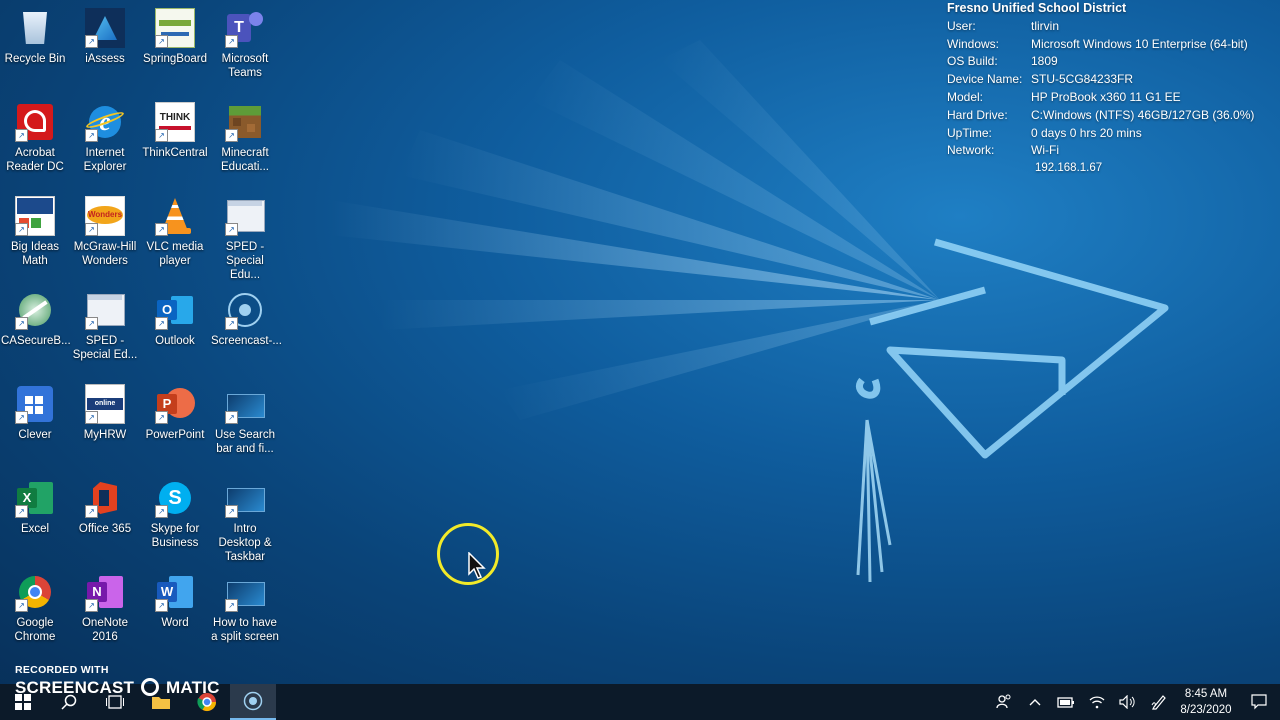  I want to click on sysinfo-key: Model:, so click(965, 96).